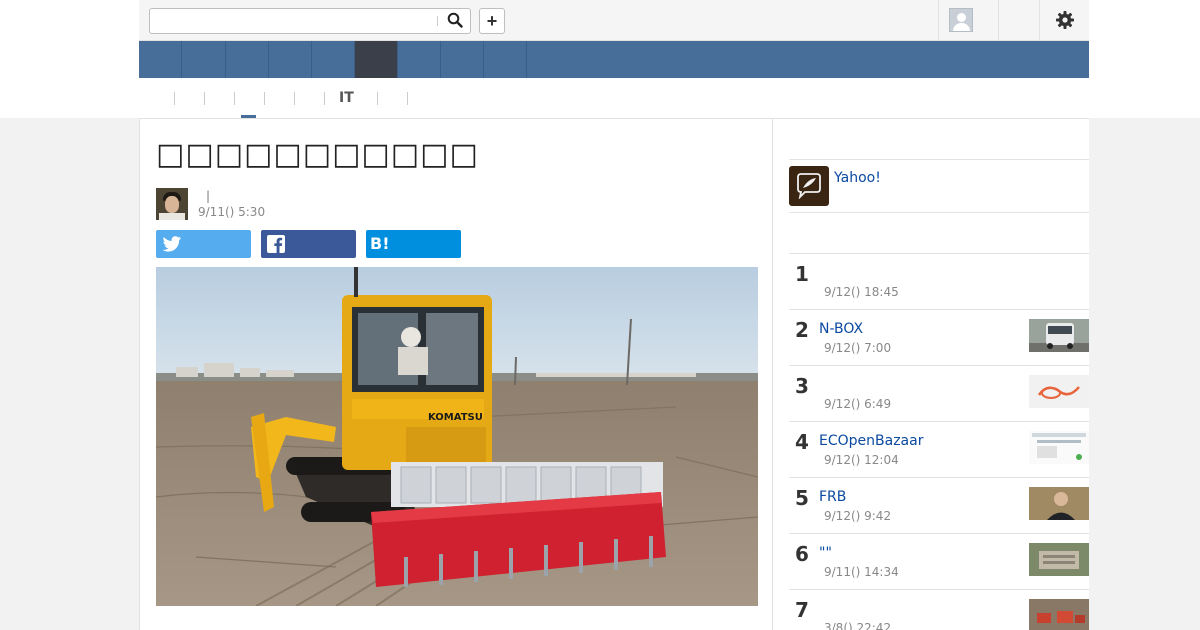 This screenshot has width=1200, height=630. I want to click on rank-date: 3/8() 22:42, so click(858, 625).